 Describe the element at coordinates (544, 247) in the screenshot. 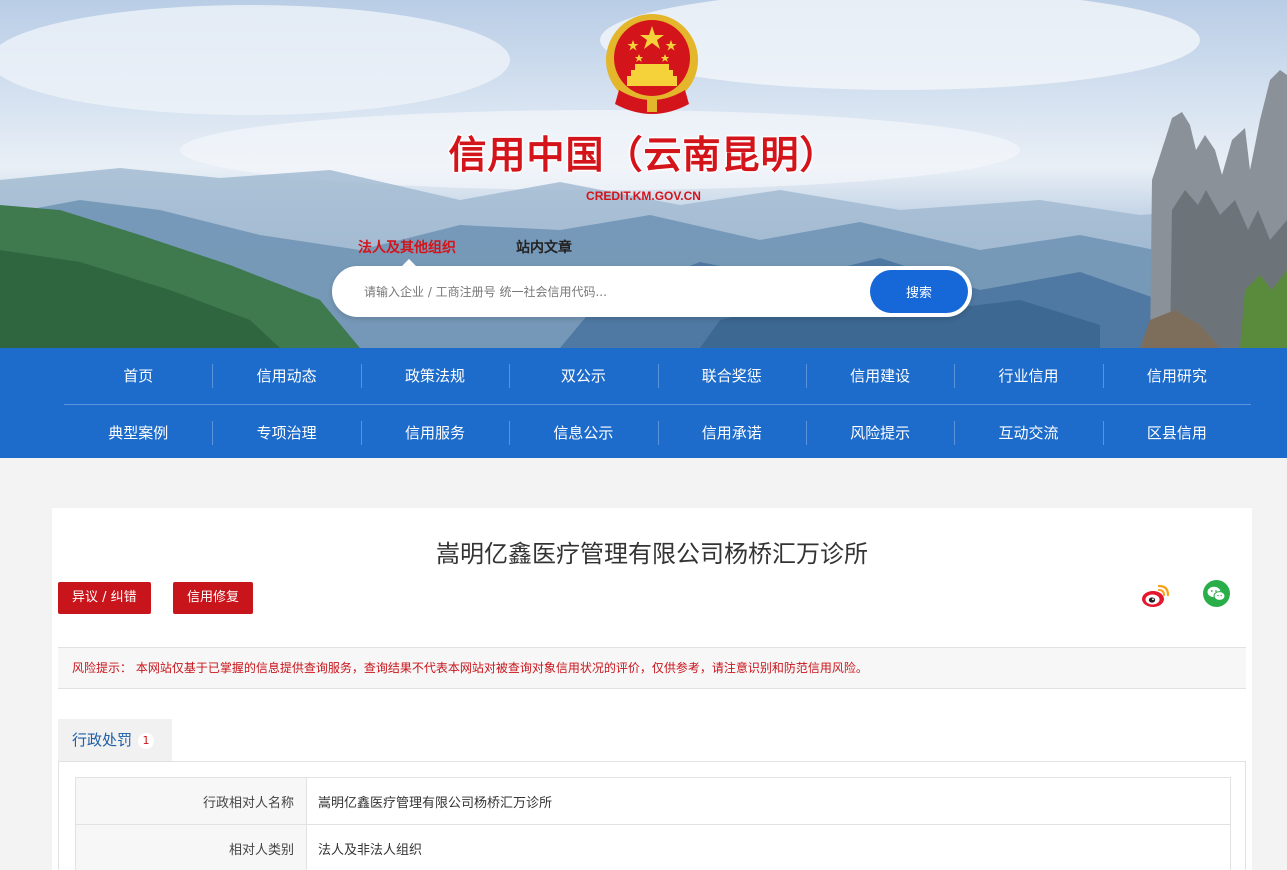

I see `search-tab-articles: 站内文章` at that location.